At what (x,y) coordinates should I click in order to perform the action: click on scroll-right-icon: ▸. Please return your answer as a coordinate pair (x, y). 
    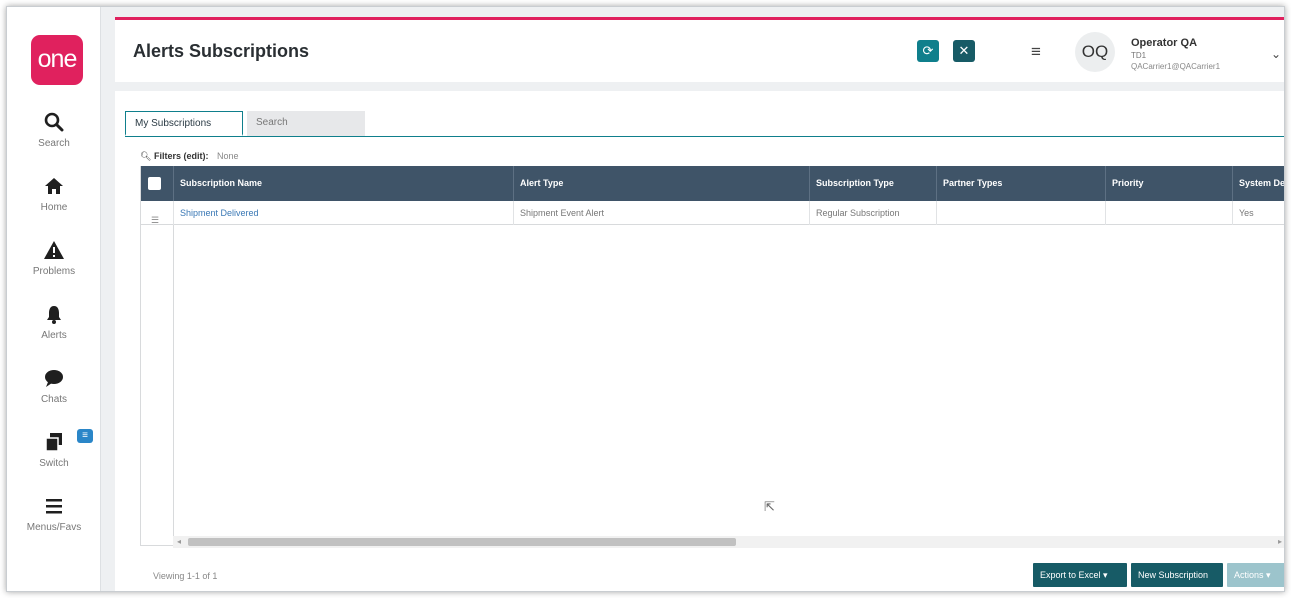
    Looking at the image, I should click on (1280, 541).